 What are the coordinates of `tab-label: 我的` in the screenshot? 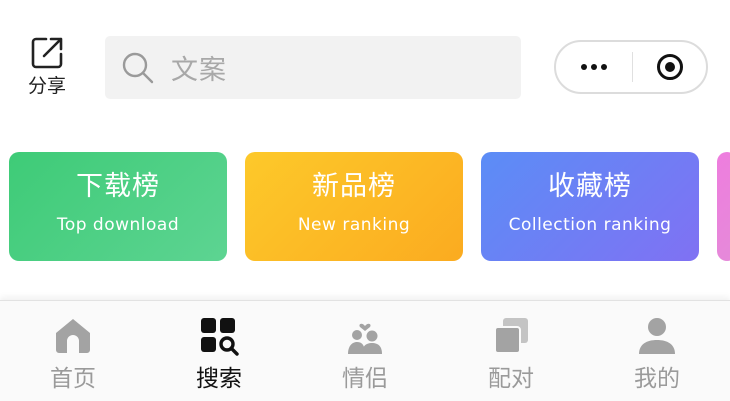 It's located at (657, 379).